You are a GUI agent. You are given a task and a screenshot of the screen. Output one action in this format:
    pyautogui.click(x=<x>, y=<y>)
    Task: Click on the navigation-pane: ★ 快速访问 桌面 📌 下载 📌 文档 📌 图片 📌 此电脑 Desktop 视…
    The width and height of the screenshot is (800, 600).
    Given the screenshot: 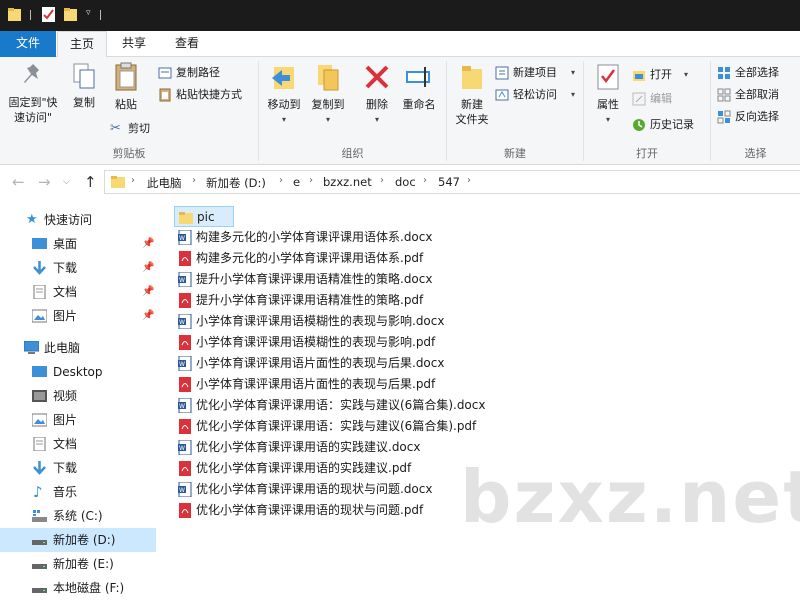 What is the action you would take?
    pyautogui.click(x=78, y=399)
    